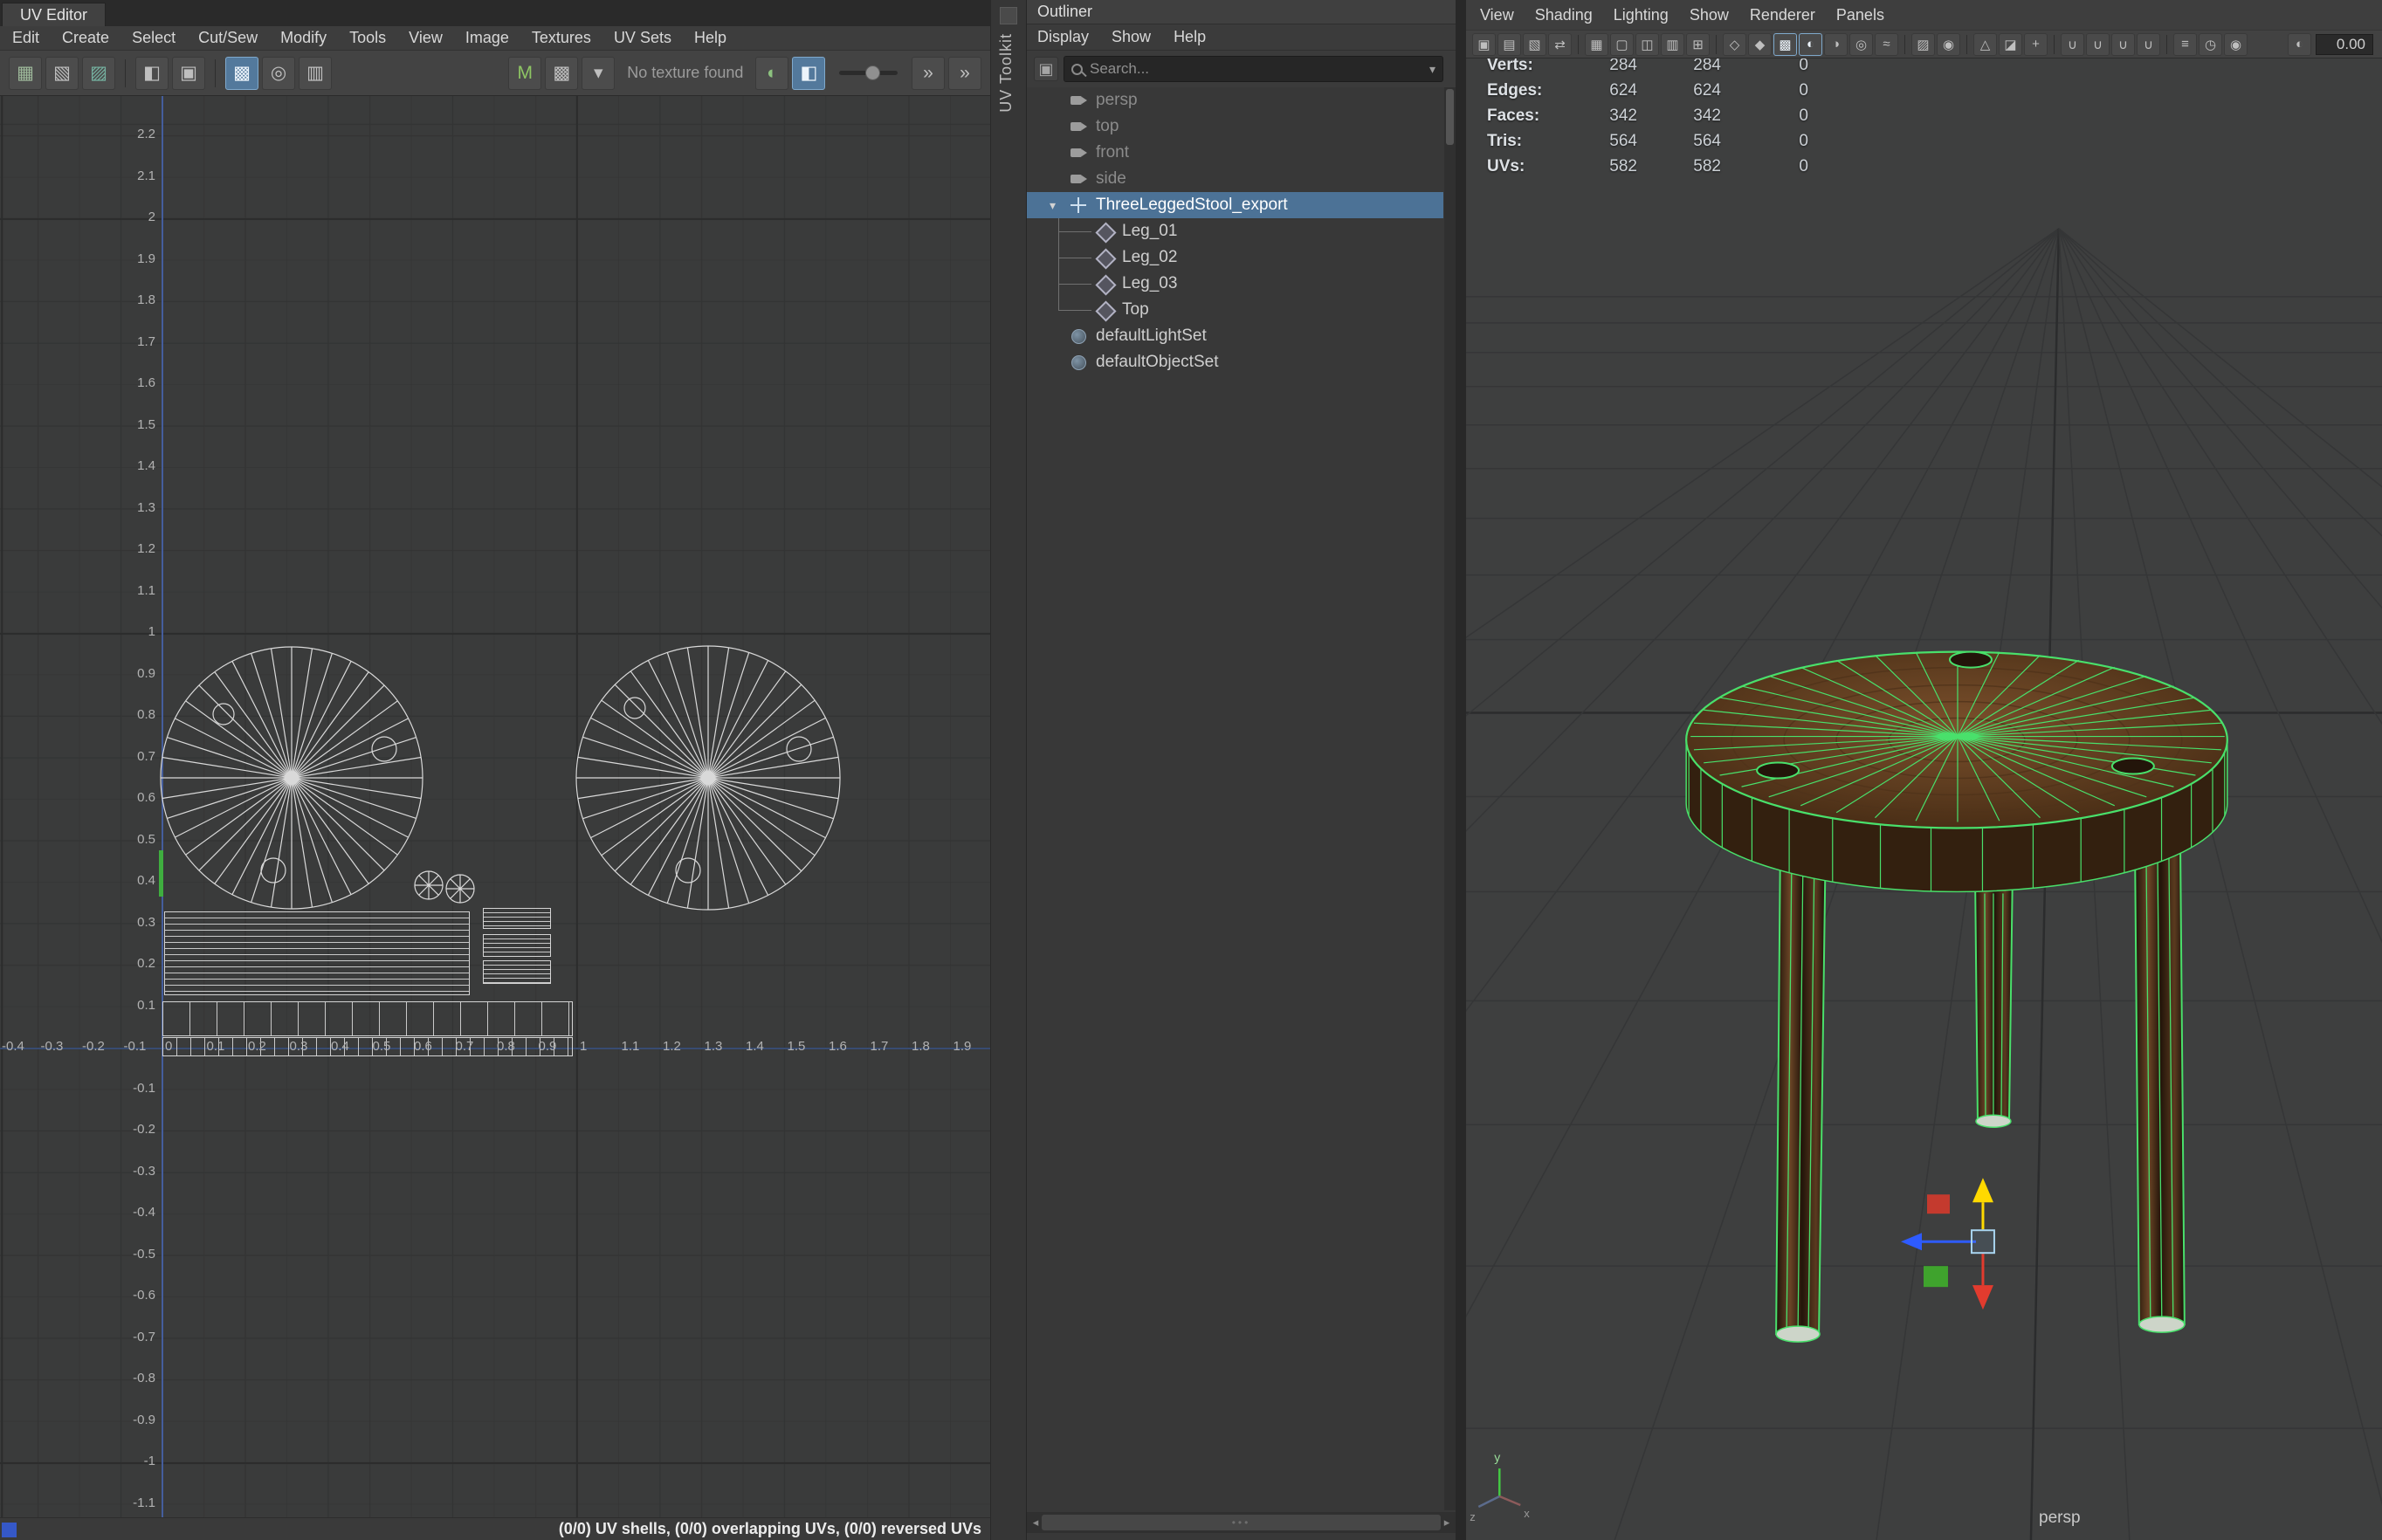 The image size is (2382, 1540). What do you see at coordinates (873, 72) in the screenshot?
I see `slider-knob` at bounding box center [873, 72].